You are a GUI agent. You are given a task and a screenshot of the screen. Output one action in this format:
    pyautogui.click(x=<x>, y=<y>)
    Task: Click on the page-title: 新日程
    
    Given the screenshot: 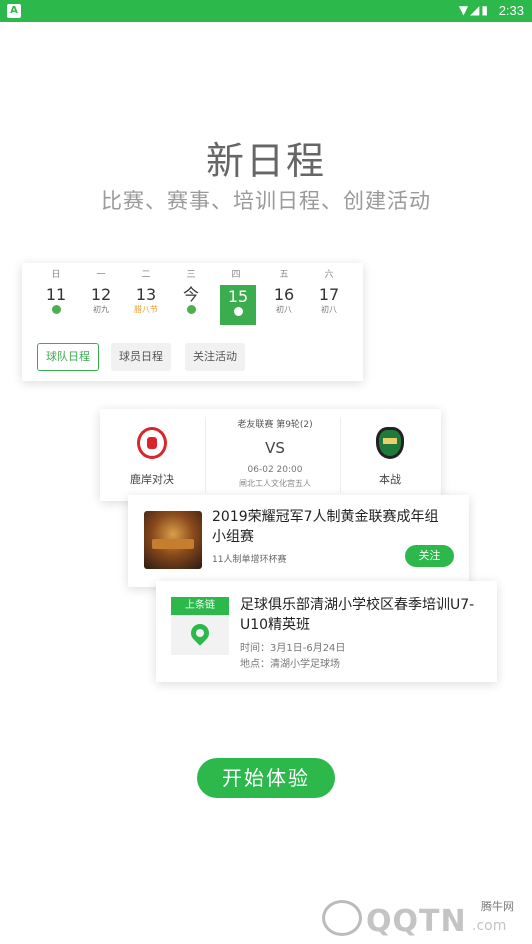 What is the action you would take?
    pyautogui.click(x=265, y=161)
    